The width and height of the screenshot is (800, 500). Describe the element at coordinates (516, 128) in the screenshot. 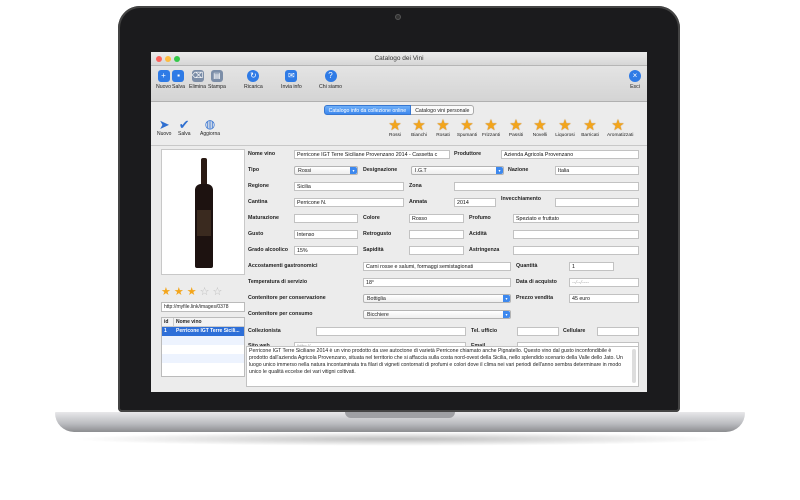

I see `category-passiti-button: ★ Passiti` at that location.